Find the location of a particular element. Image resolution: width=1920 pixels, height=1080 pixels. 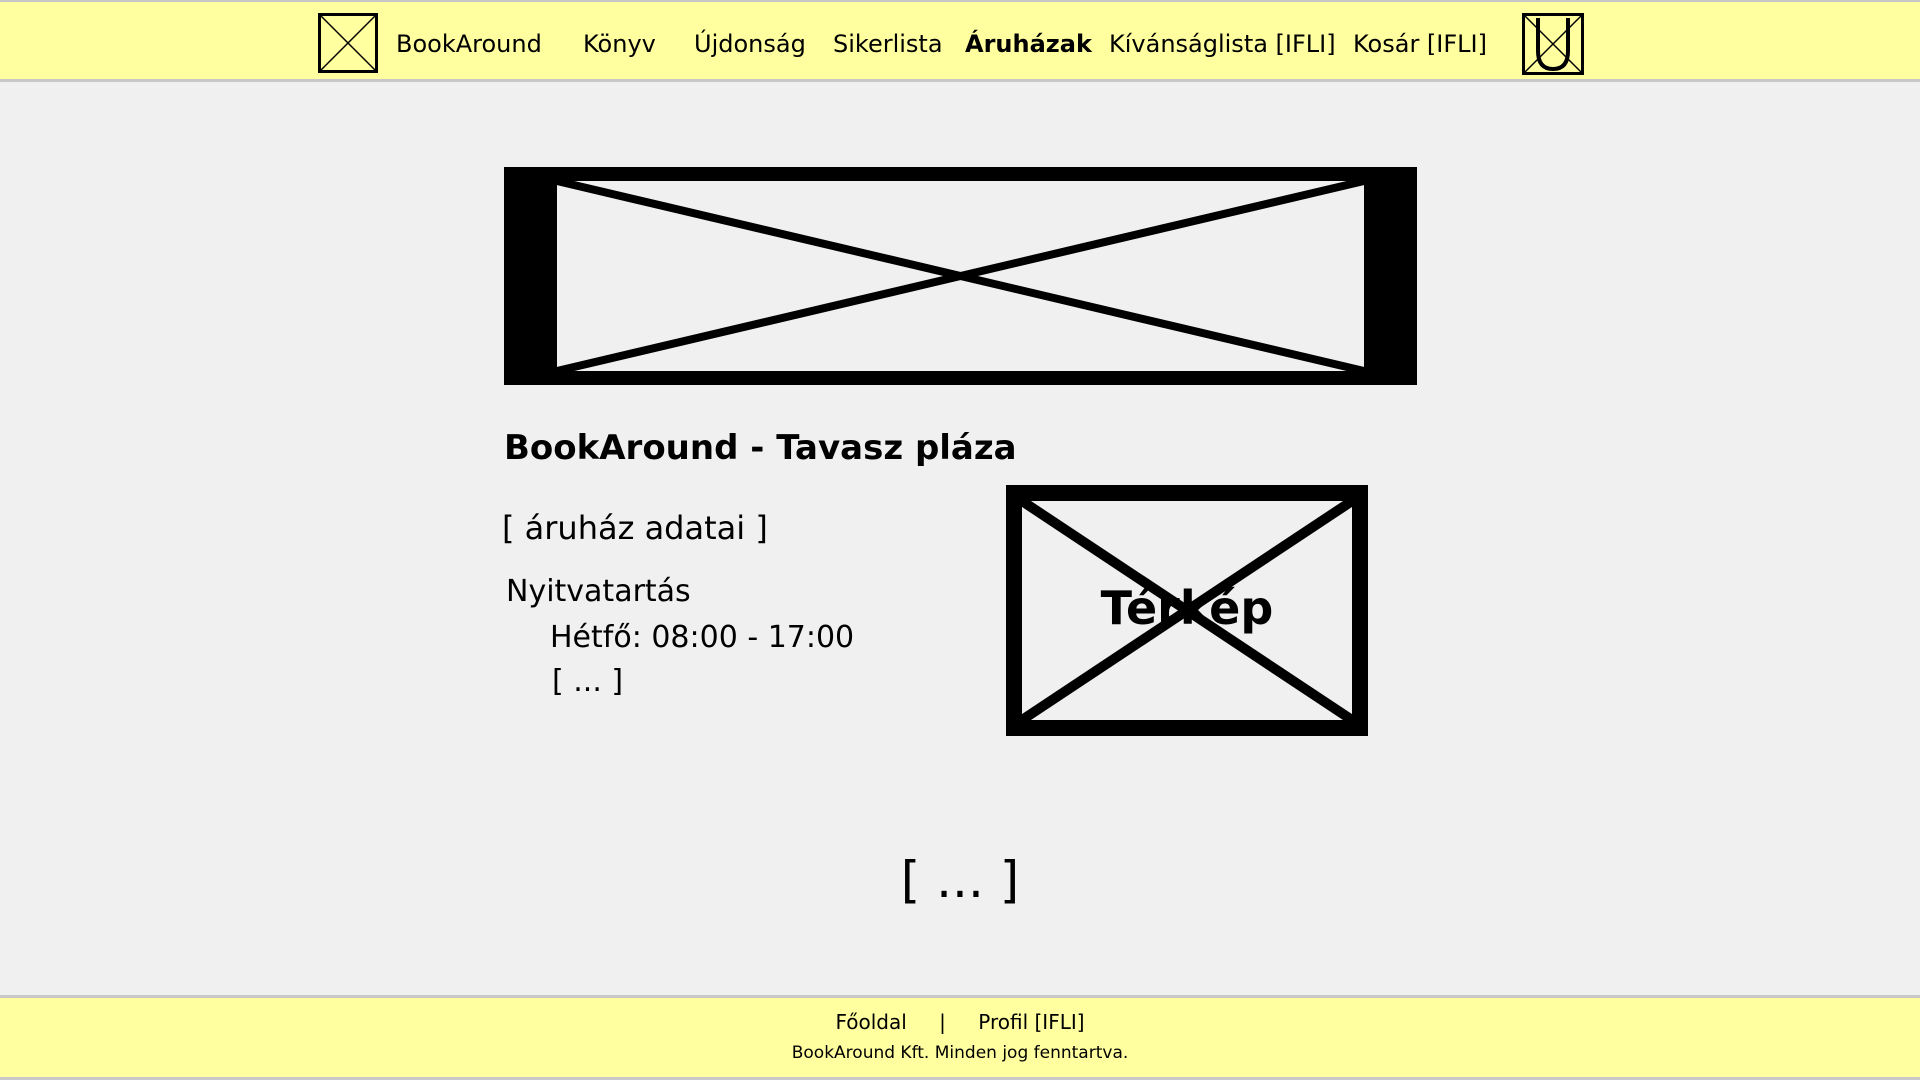

user-icon is located at coordinates (1553, 44).